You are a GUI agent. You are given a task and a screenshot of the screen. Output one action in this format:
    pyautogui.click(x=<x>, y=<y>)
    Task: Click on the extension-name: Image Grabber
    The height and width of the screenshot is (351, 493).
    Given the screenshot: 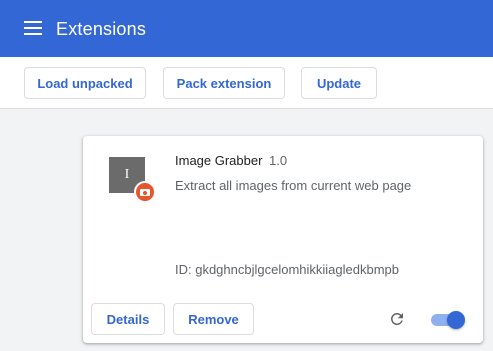 What is the action you would take?
    pyautogui.click(x=219, y=160)
    